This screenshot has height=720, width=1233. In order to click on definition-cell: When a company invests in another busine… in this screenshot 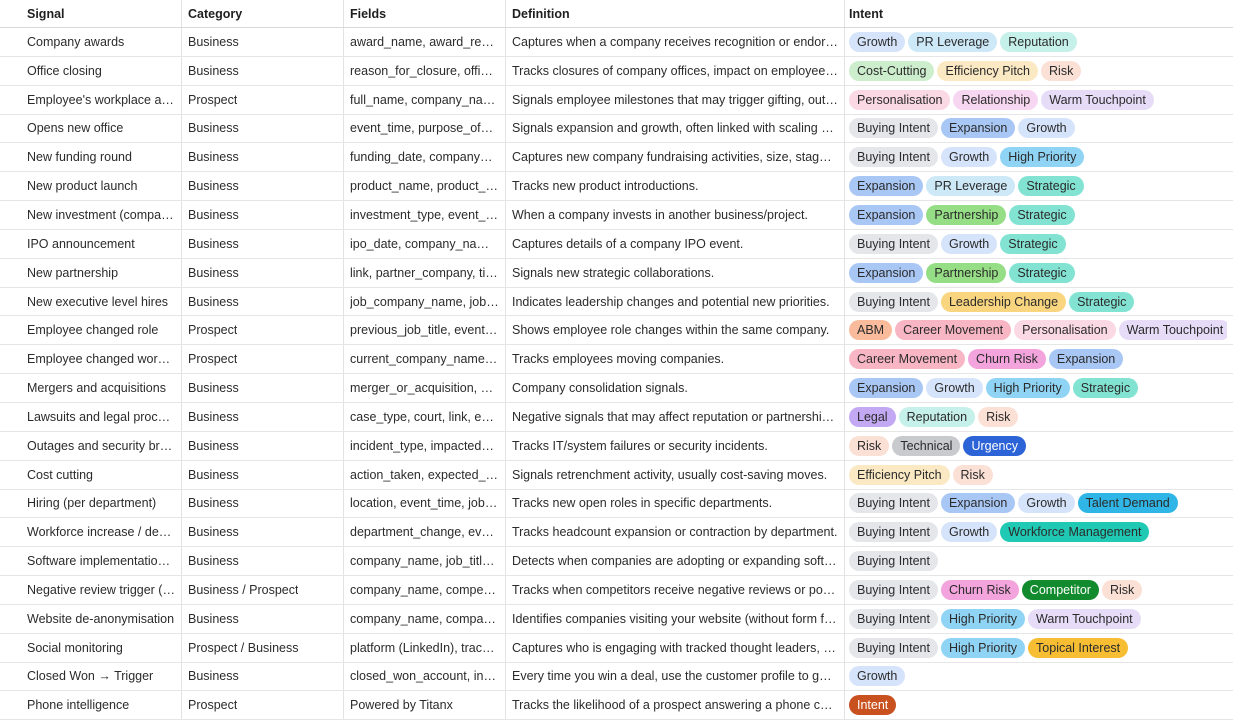, I will do `click(675, 215)`.